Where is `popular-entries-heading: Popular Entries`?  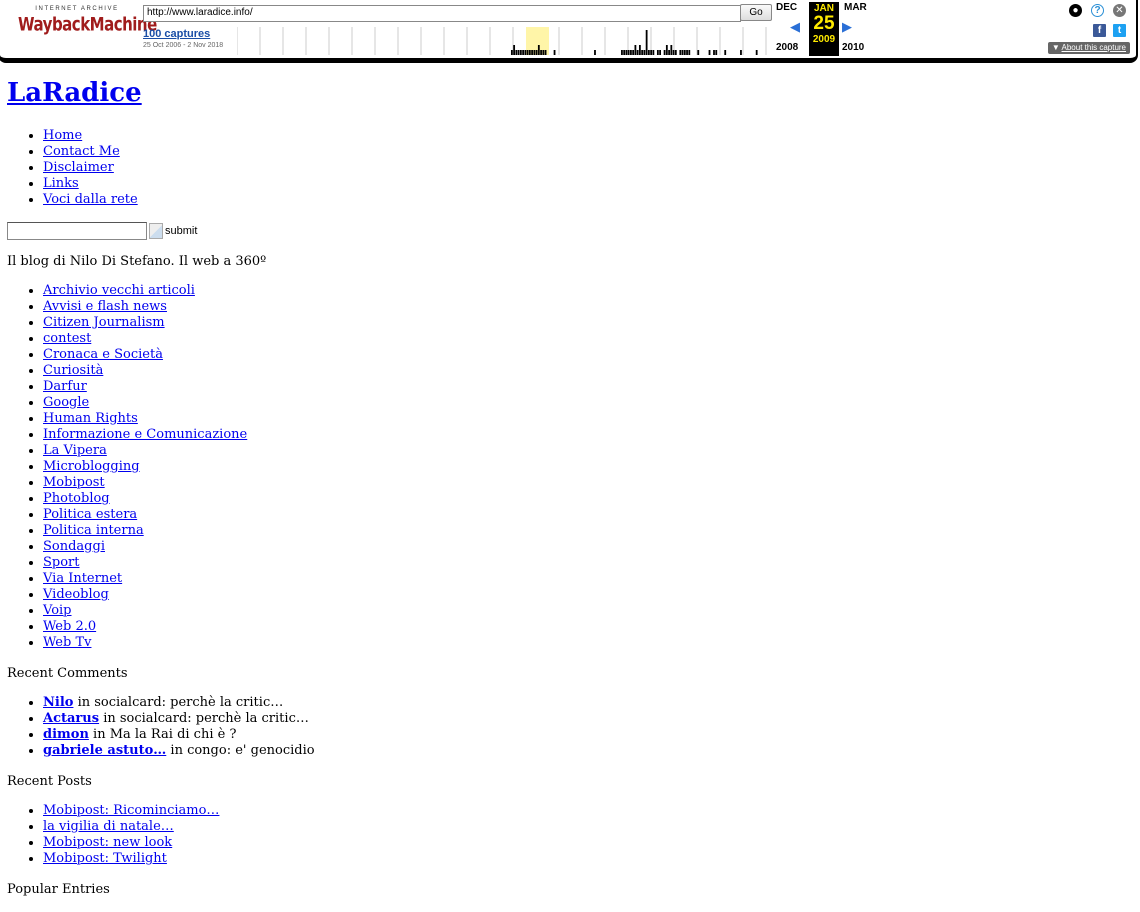 popular-entries-heading: Popular Entries is located at coordinates (58, 889).